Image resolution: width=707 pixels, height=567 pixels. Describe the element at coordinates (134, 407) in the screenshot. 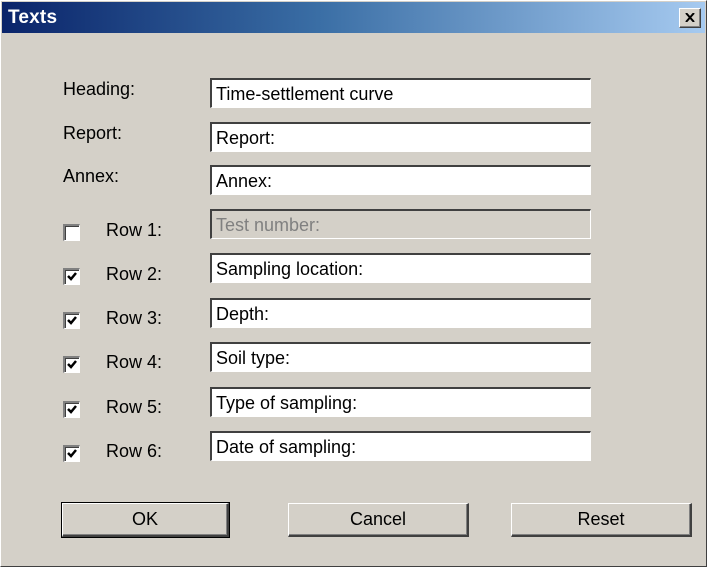

I see `row-5-label: Row 5:` at that location.